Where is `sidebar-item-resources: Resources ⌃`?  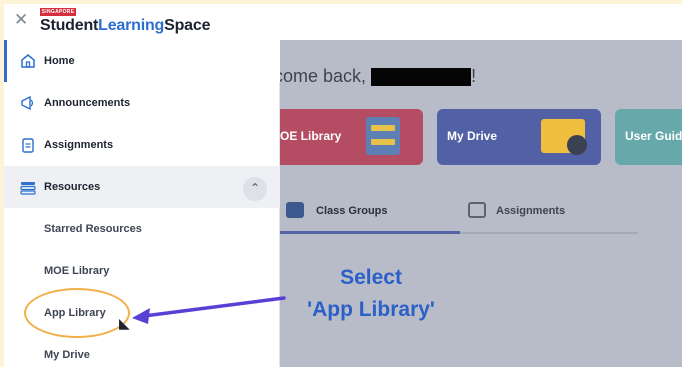
sidebar-item-resources: Resources ⌃ is located at coordinates (142, 187).